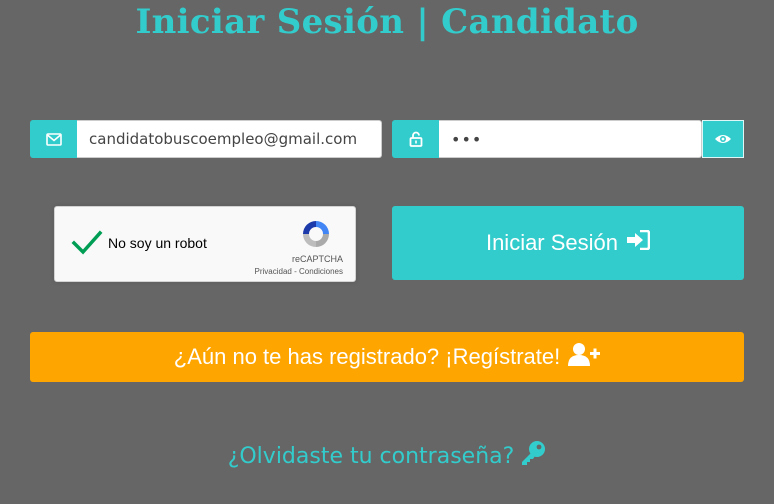  What do you see at coordinates (552, 242) in the screenshot?
I see `login-button-label: Iniciar Sesión` at bounding box center [552, 242].